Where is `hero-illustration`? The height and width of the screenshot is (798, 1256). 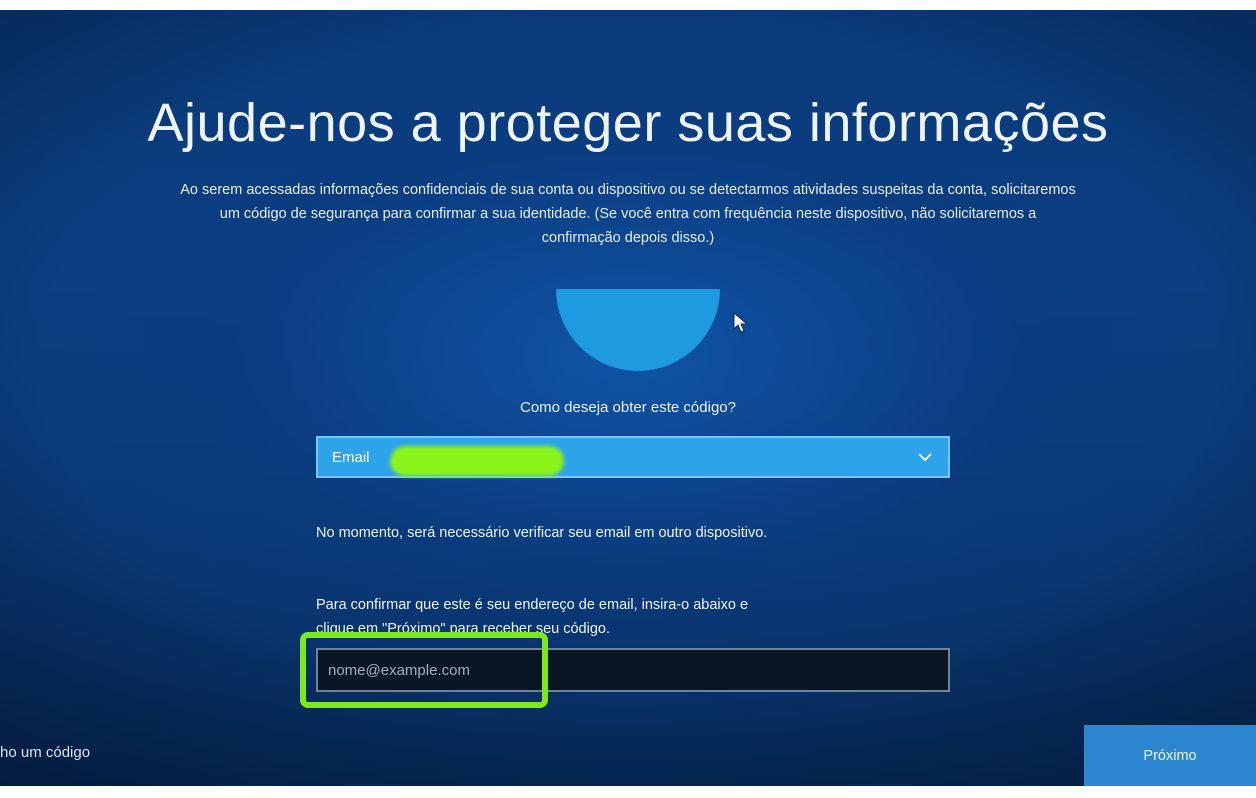 hero-illustration is located at coordinates (638, 330).